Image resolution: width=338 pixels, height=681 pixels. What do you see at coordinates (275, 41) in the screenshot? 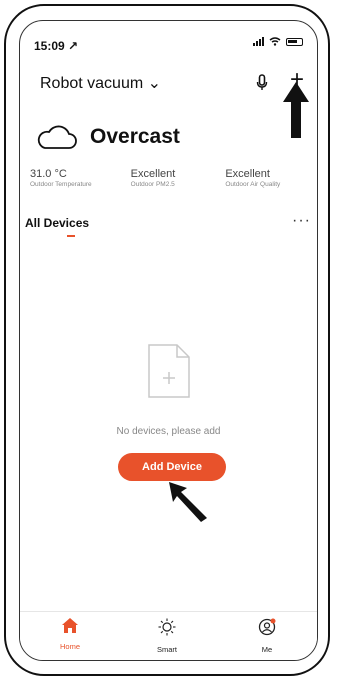
I see `wifi-icon` at bounding box center [275, 41].